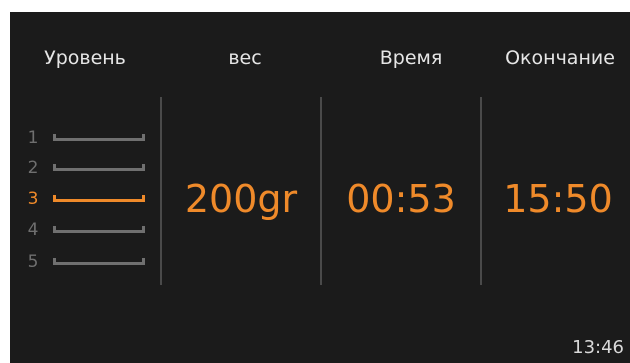 This screenshot has width=630, height=363. I want to click on weight-value: 200gr, so click(241, 199).